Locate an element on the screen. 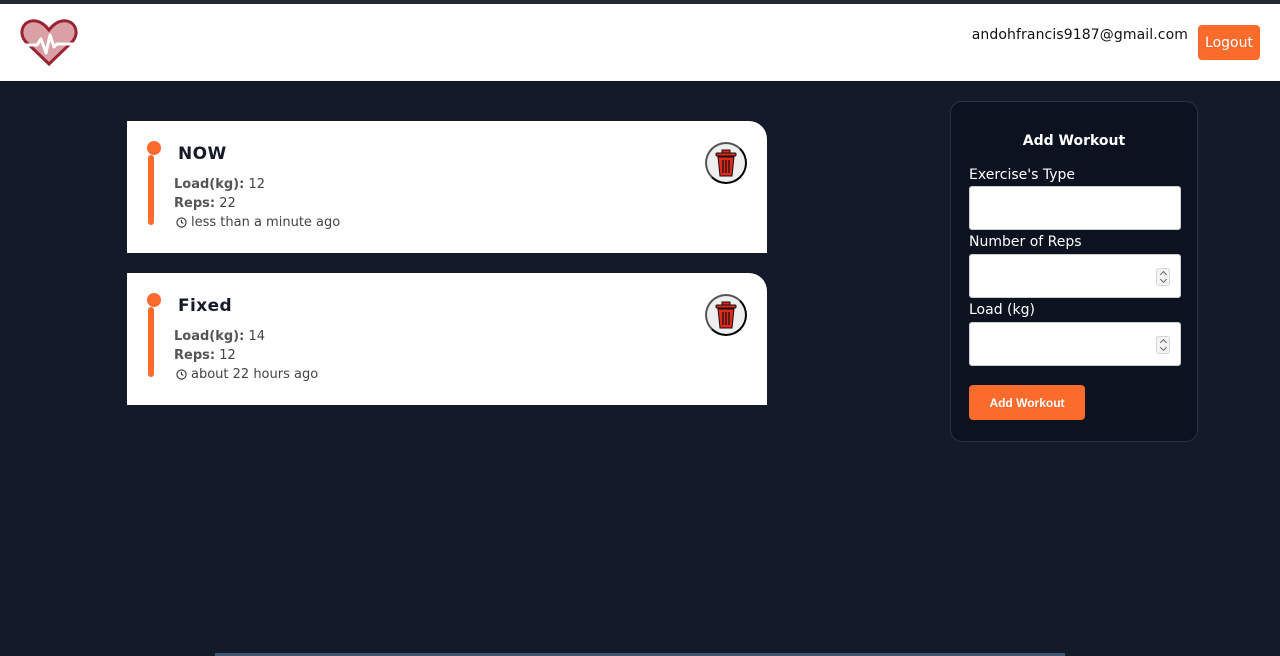 This screenshot has width=1280, height=656. load-stepper is located at coordinates (1163, 345).